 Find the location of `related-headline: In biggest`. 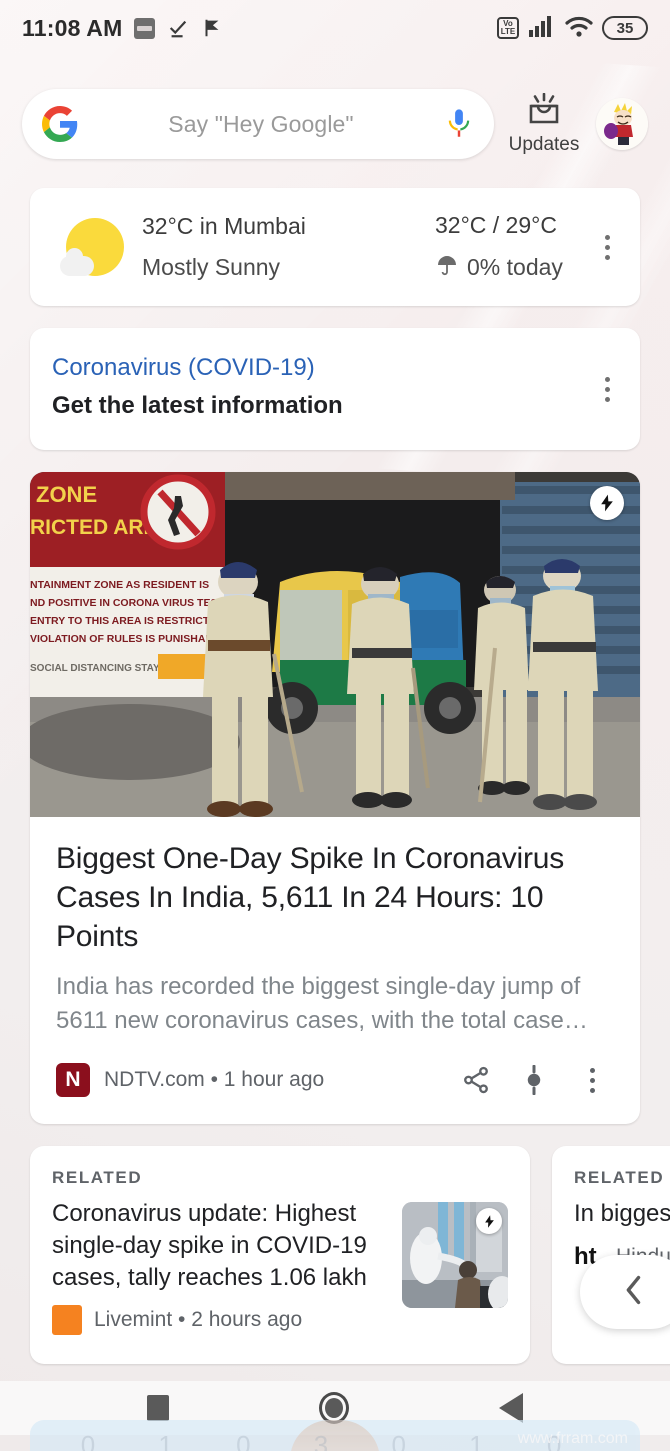

related-headline: In biggest is located at coordinates (622, 1214).